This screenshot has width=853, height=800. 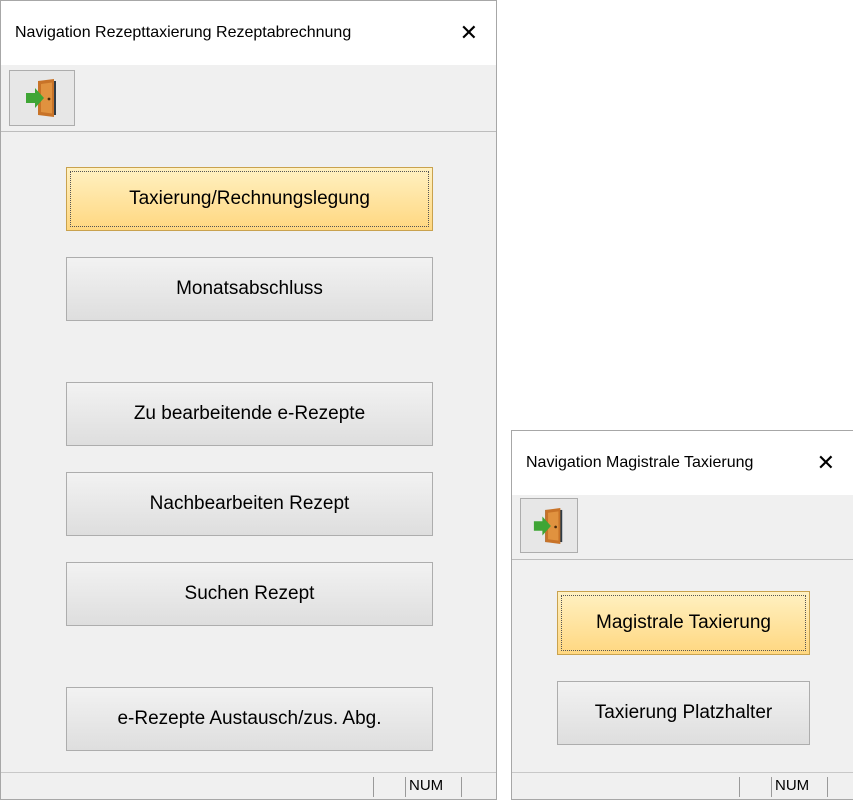 I want to click on title-bar: Navigation Magistrale Taxierung ✕, so click(x=682, y=463).